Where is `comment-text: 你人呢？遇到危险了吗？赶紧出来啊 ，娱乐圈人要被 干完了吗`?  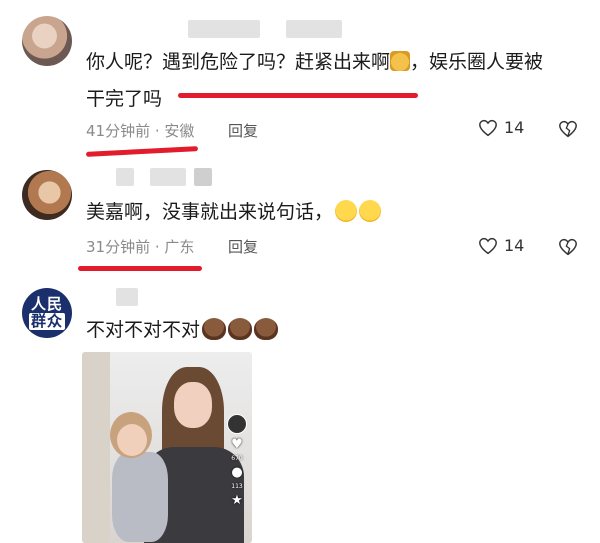 comment-text: 你人呢？遇到危险了吗？赶紧出来啊 ，娱乐圈人要被 干完了吗 is located at coordinates (315, 80).